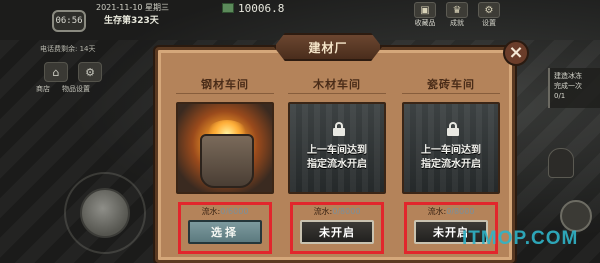 This screenshot has height=263, width=600. Describe the element at coordinates (337, 232) in the screenshot. I see `not-open-button: 未开启` at that location.